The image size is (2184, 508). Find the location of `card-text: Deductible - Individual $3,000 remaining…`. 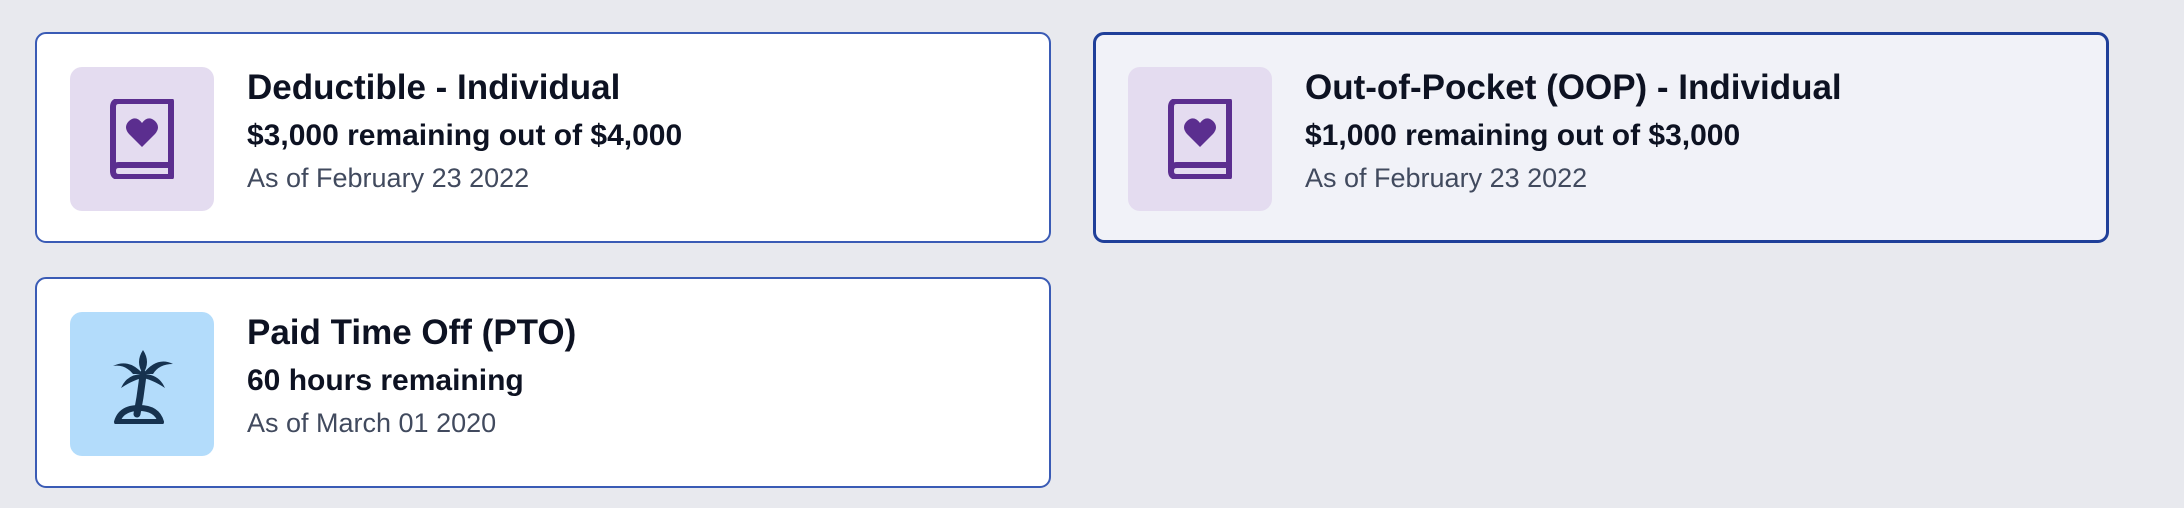

card-text: Deductible - Individual $3,000 remaining… is located at coordinates (638, 130).